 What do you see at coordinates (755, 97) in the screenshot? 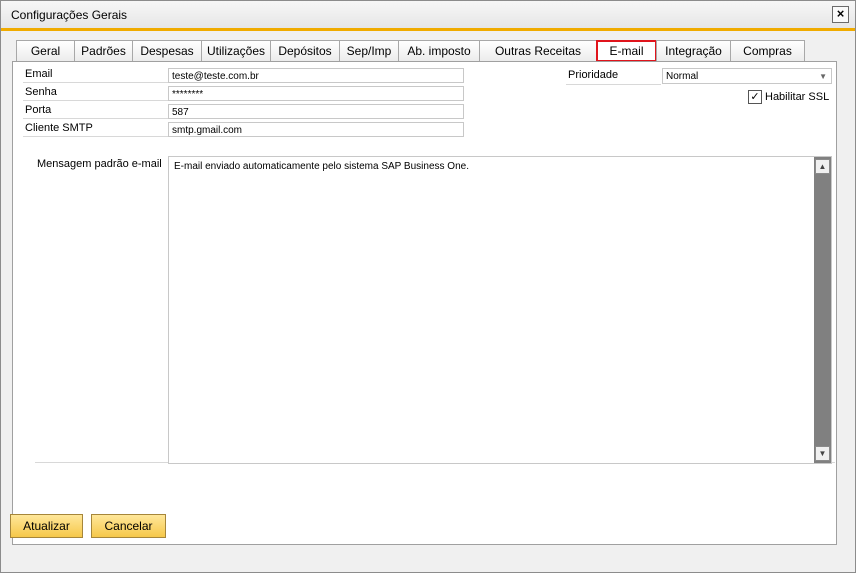
I see `ssl-checkbox: ✓` at bounding box center [755, 97].